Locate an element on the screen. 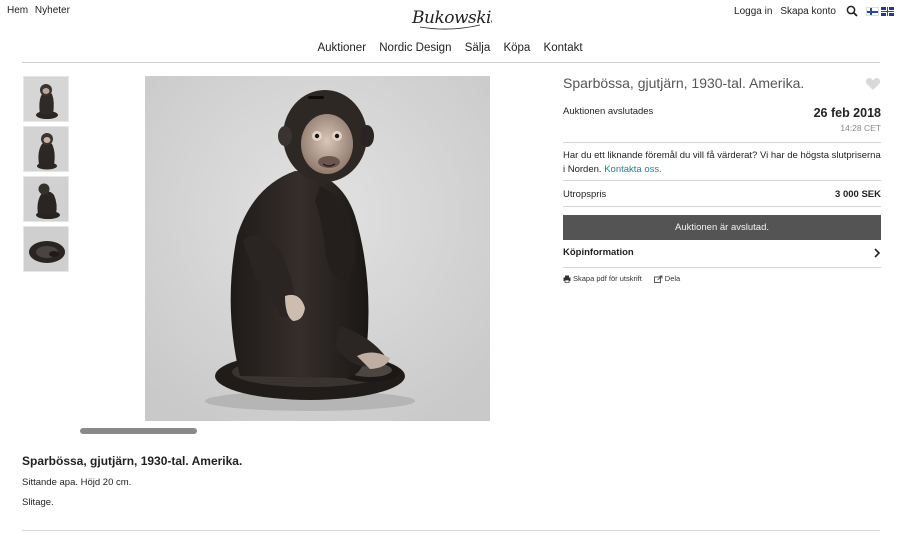 The height and width of the screenshot is (533, 900). share-label: Dela is located at coordinates (672, 278).